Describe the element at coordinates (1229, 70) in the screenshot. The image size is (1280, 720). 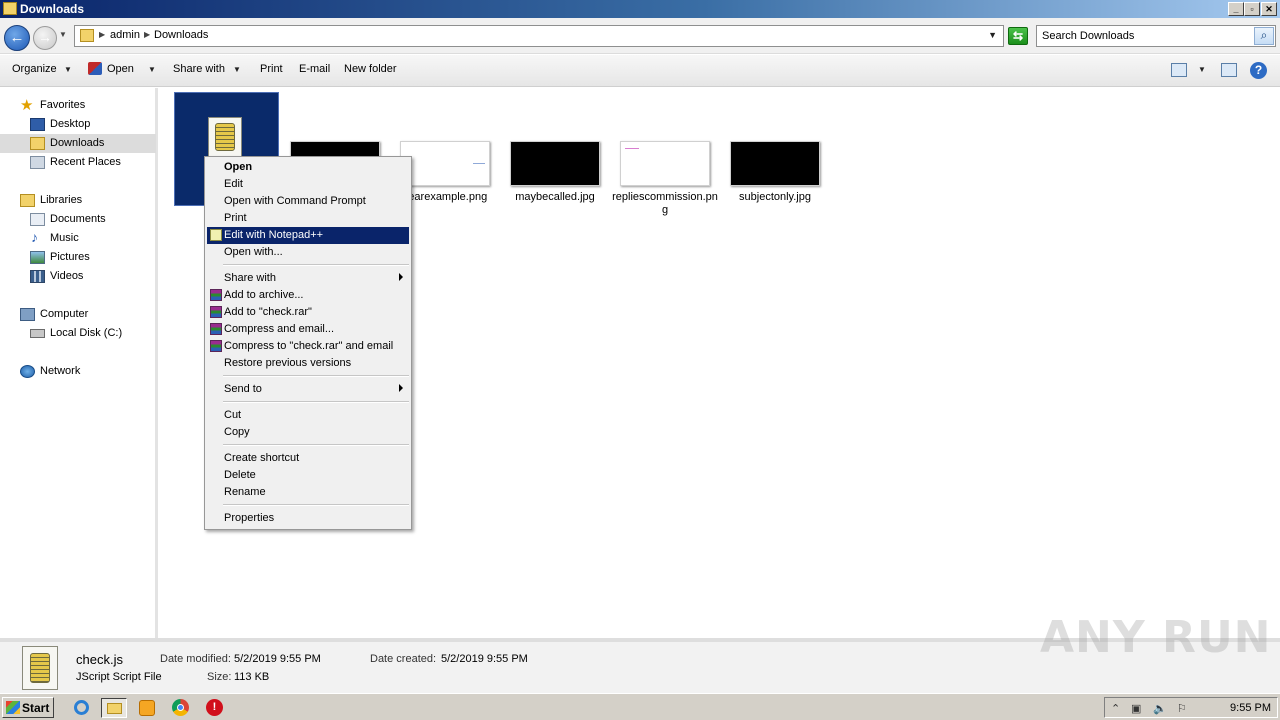
I see `preview-pane-icon` at that location.